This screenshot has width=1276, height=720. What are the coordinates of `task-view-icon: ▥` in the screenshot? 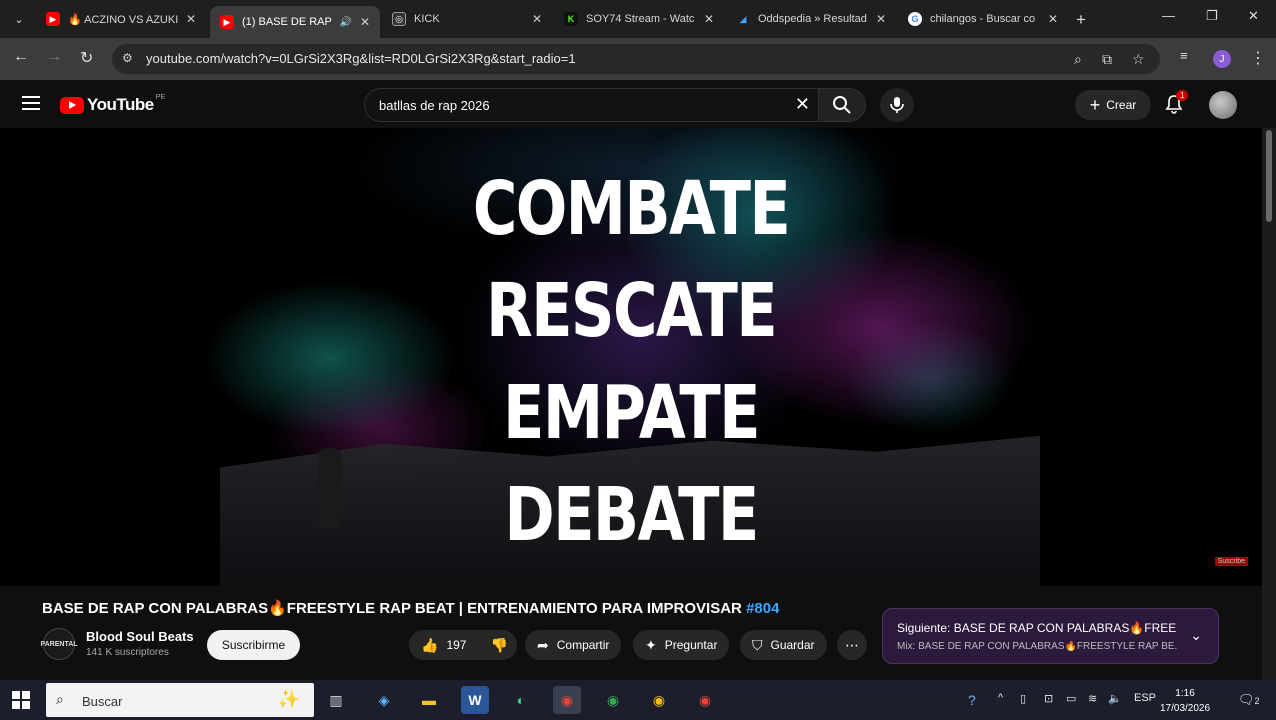 It's located at (336, 700).